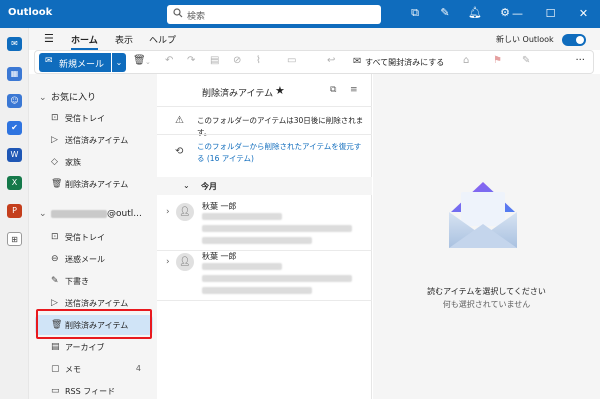 This screenshot has height=399, width=600. What do you see at coordinates (94, 390) in the screenshot?
I see `folder-rss: ▭ RSS フィード` at bounding box center [94, 390].